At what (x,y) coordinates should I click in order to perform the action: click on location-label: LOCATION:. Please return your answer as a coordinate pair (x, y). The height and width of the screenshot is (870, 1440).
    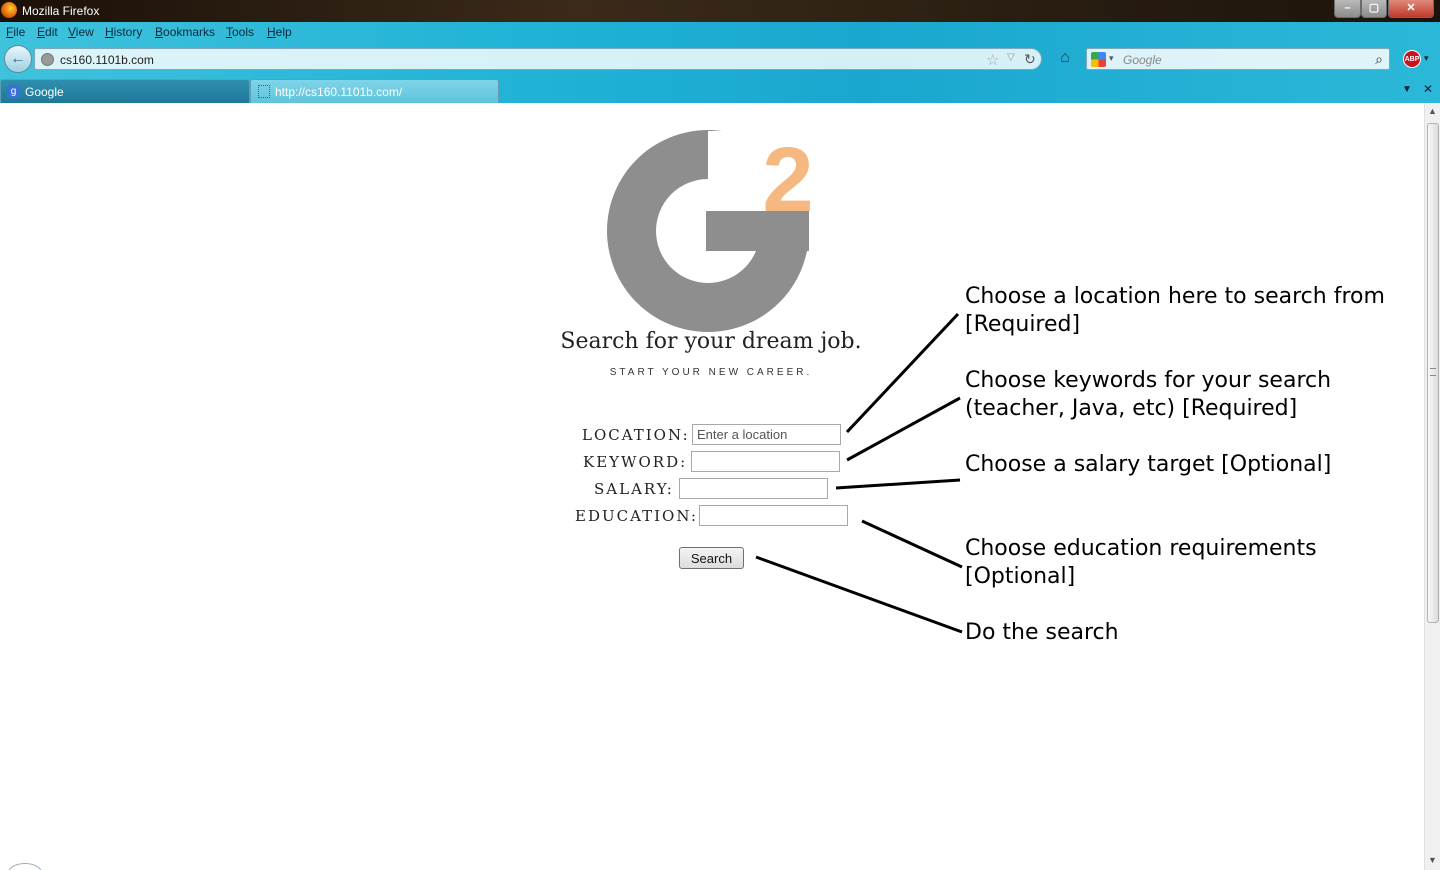
    Looking at the image, I should click on (636, 435).